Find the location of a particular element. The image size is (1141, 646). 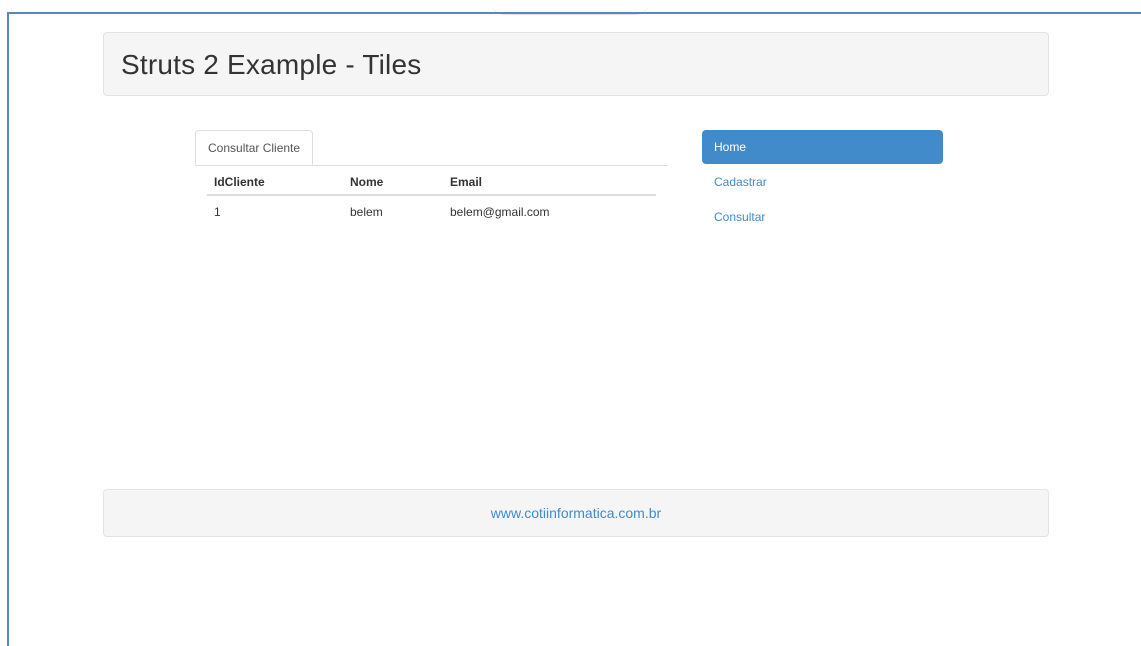

column-header-nome: Nome is located at coordinates (393, 182).